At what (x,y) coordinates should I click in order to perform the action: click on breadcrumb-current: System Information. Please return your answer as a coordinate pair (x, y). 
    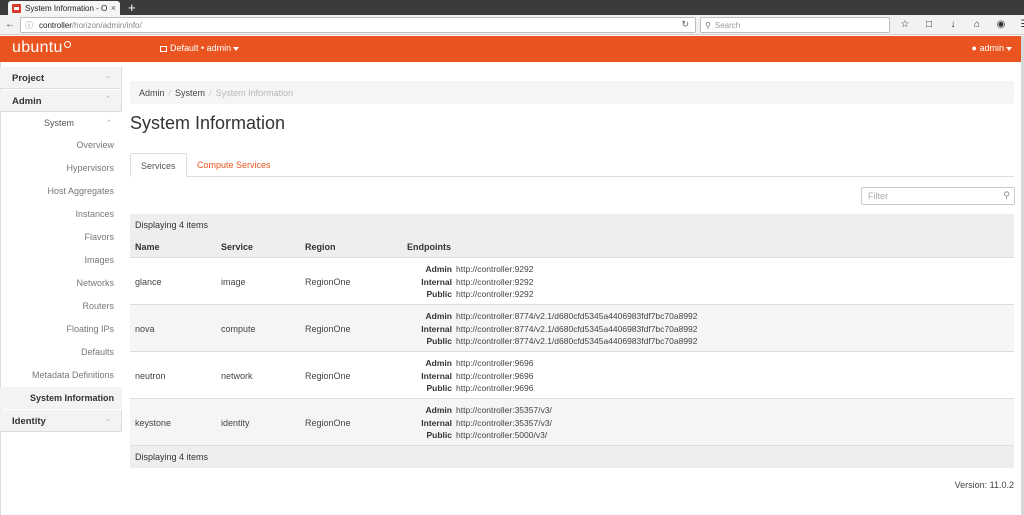
    Looking at the image, I should click on (254, 92).